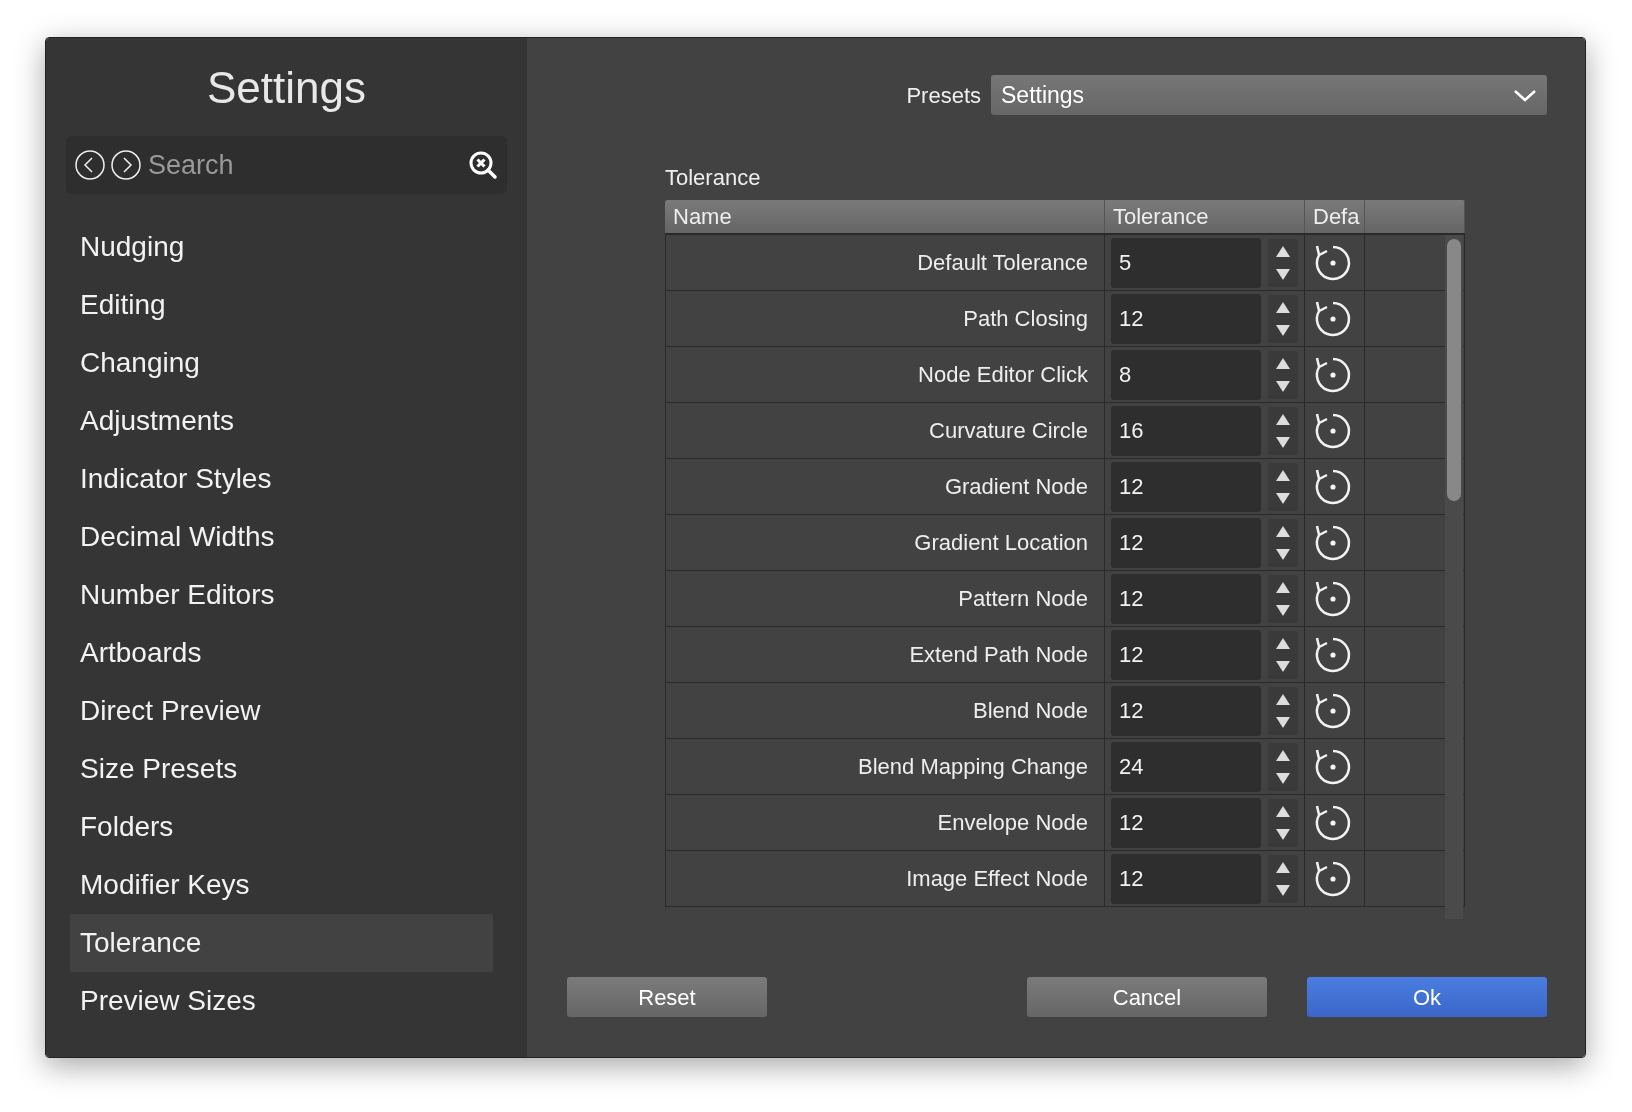  What do you see at coordinates (1008, 431) in the screenshot?
I see `row-label: Curvature Circle` at bounding box center [1008, 431].